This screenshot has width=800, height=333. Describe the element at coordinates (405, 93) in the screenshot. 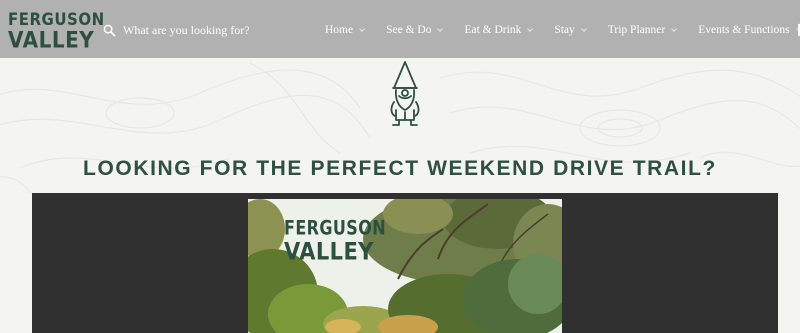

I see `gnome-icon` at that location.